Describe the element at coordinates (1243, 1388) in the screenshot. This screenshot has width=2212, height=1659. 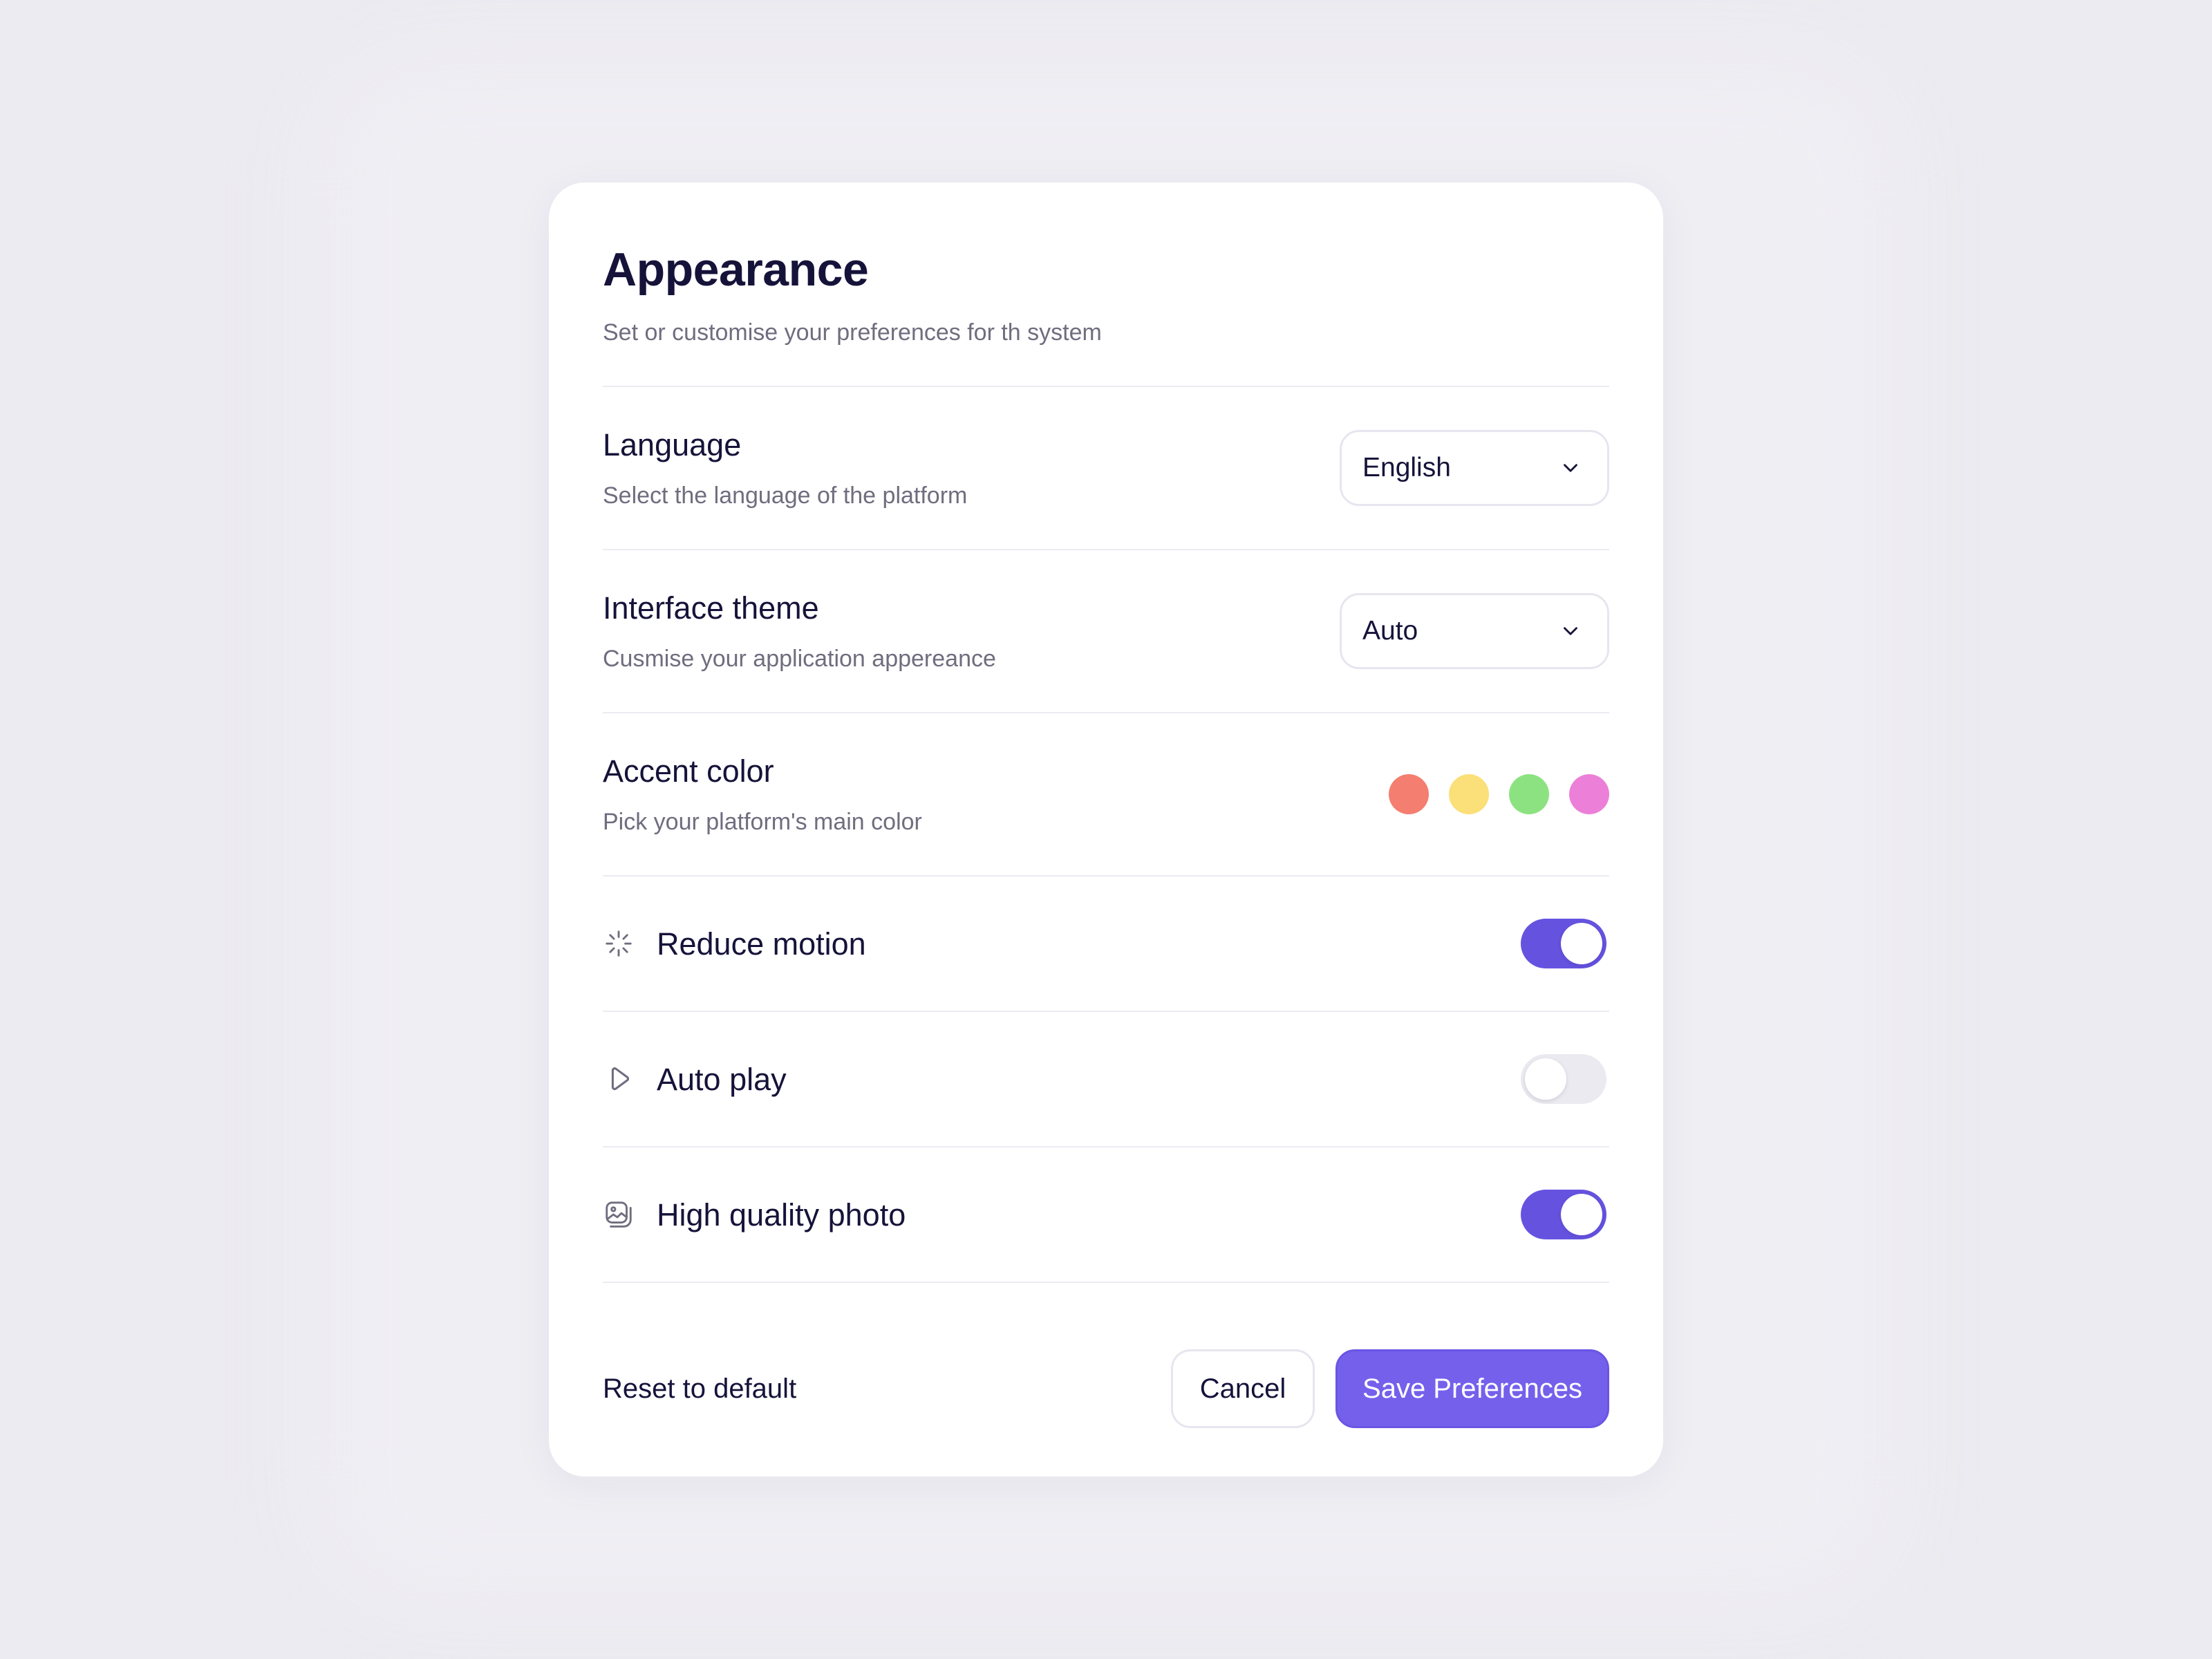
I see `cancel-button: Cancel` at that location.